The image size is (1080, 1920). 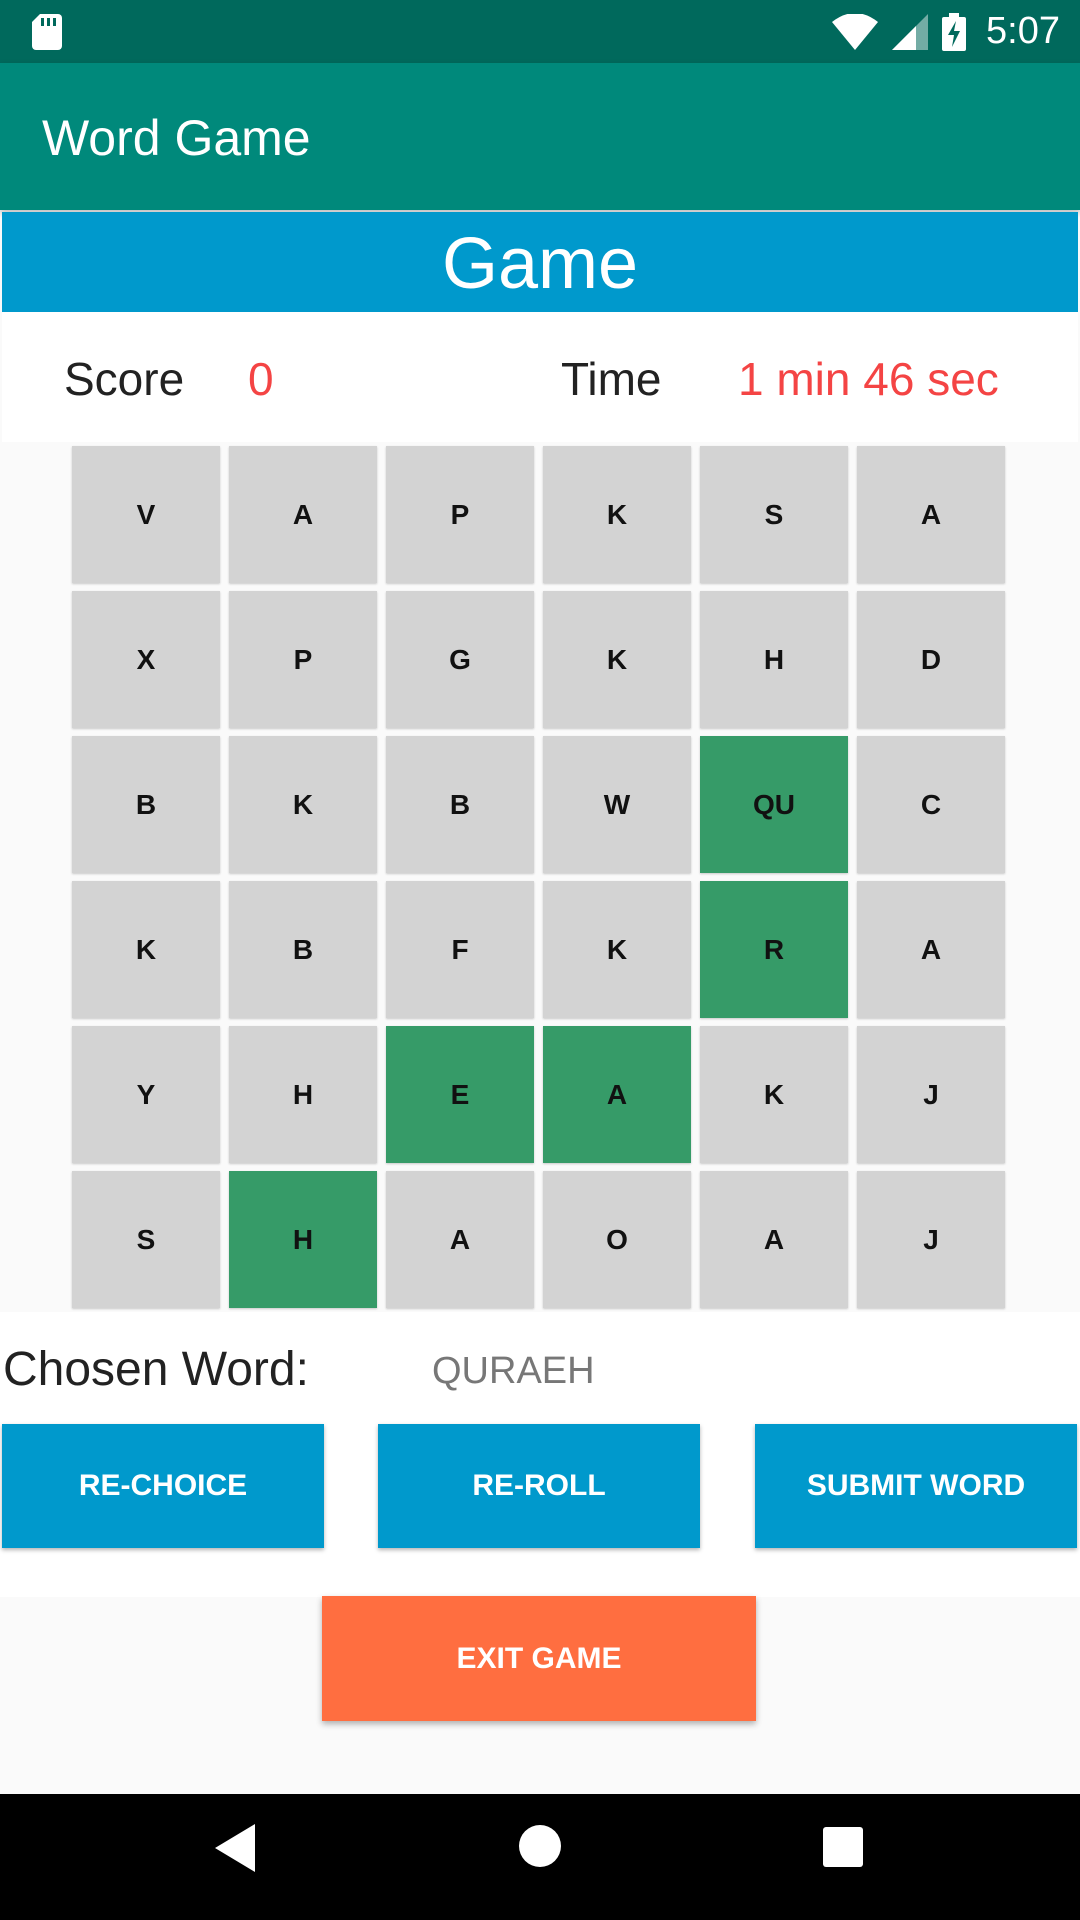 What do you see at coordinates (540, 136) in the screenshot?
I see `app-bar: Word Game` at bounding box center [540, 136].